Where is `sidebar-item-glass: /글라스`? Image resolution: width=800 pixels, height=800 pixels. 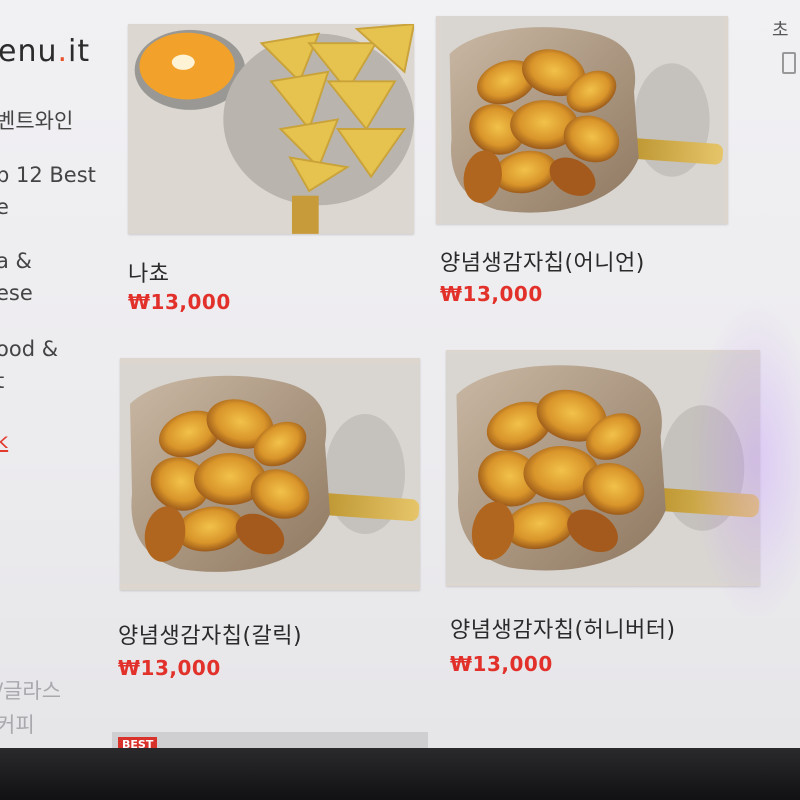
sidebar-item-glass: /글라스 is located at coordinates (30, 691).